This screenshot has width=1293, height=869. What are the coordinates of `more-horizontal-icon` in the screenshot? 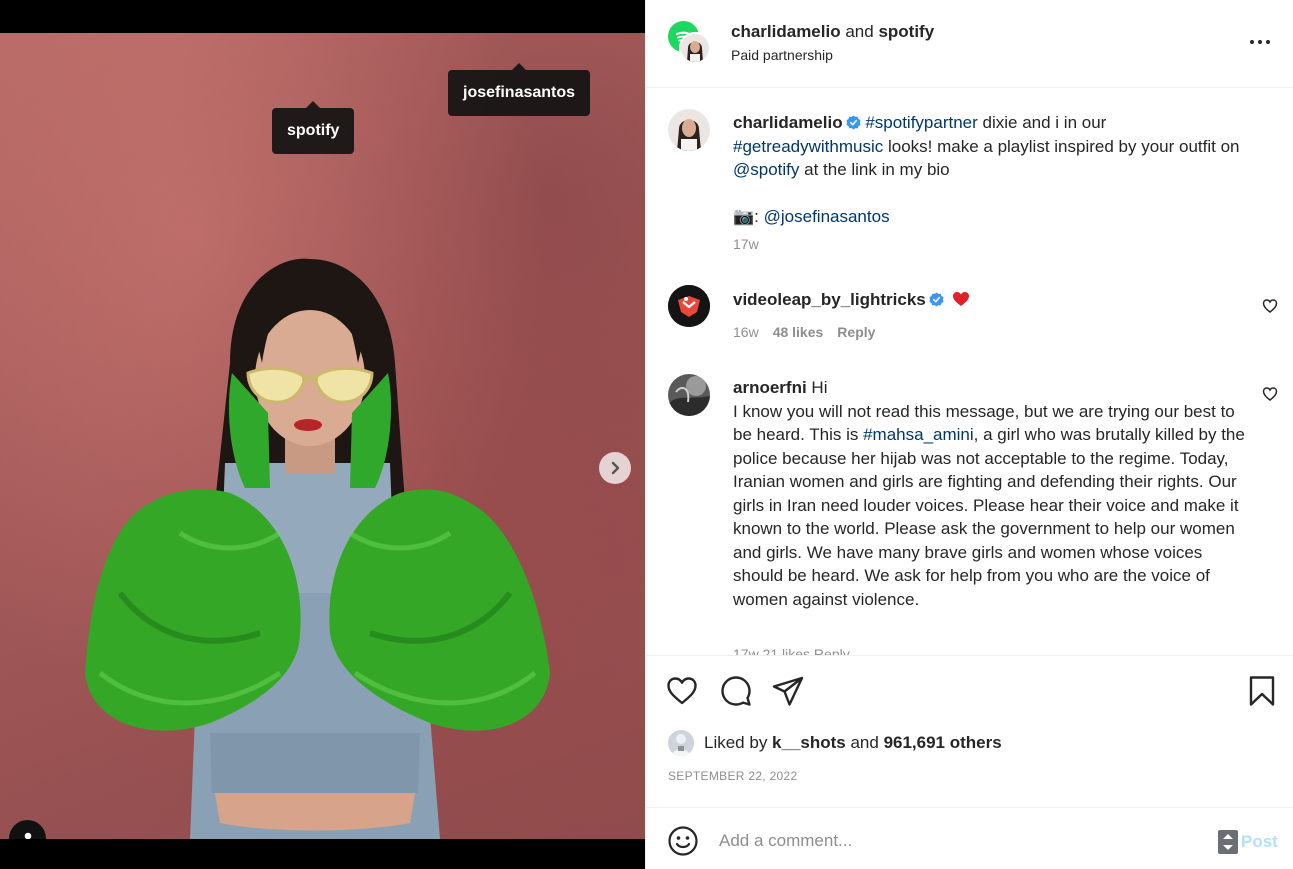 It's located at (1252, 42).